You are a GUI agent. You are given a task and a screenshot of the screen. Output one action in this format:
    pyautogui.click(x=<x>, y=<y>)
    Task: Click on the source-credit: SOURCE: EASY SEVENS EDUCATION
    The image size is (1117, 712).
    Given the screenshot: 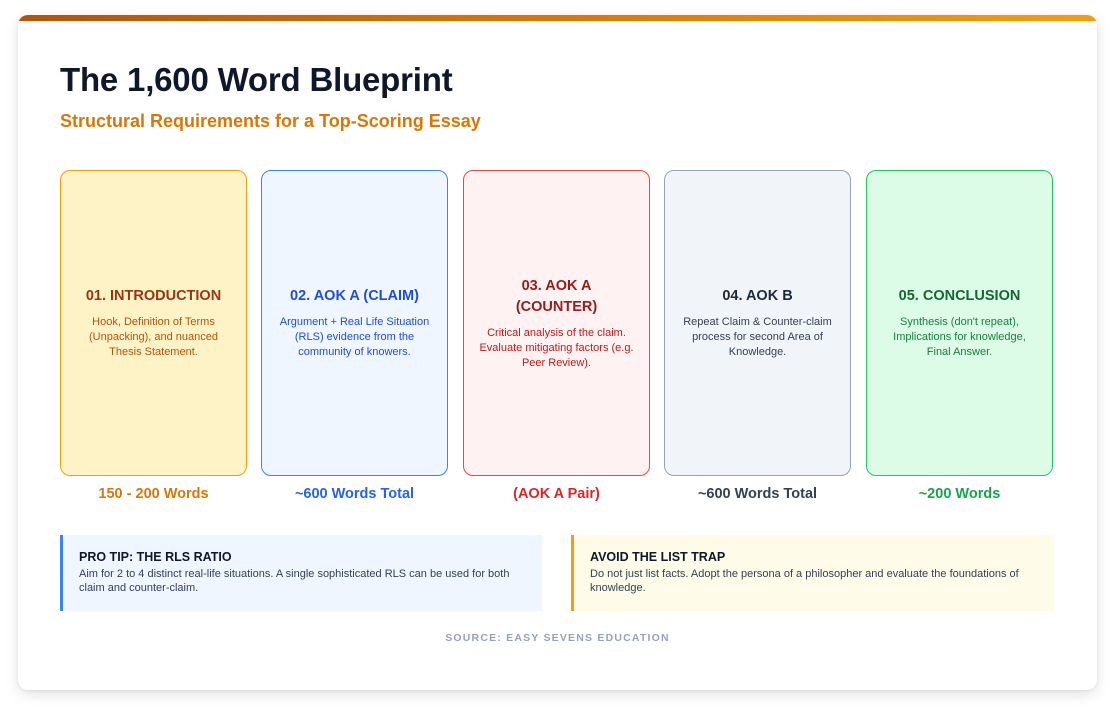 What is the action you would take?
    pyautogui.click(x=557, y=638)
    